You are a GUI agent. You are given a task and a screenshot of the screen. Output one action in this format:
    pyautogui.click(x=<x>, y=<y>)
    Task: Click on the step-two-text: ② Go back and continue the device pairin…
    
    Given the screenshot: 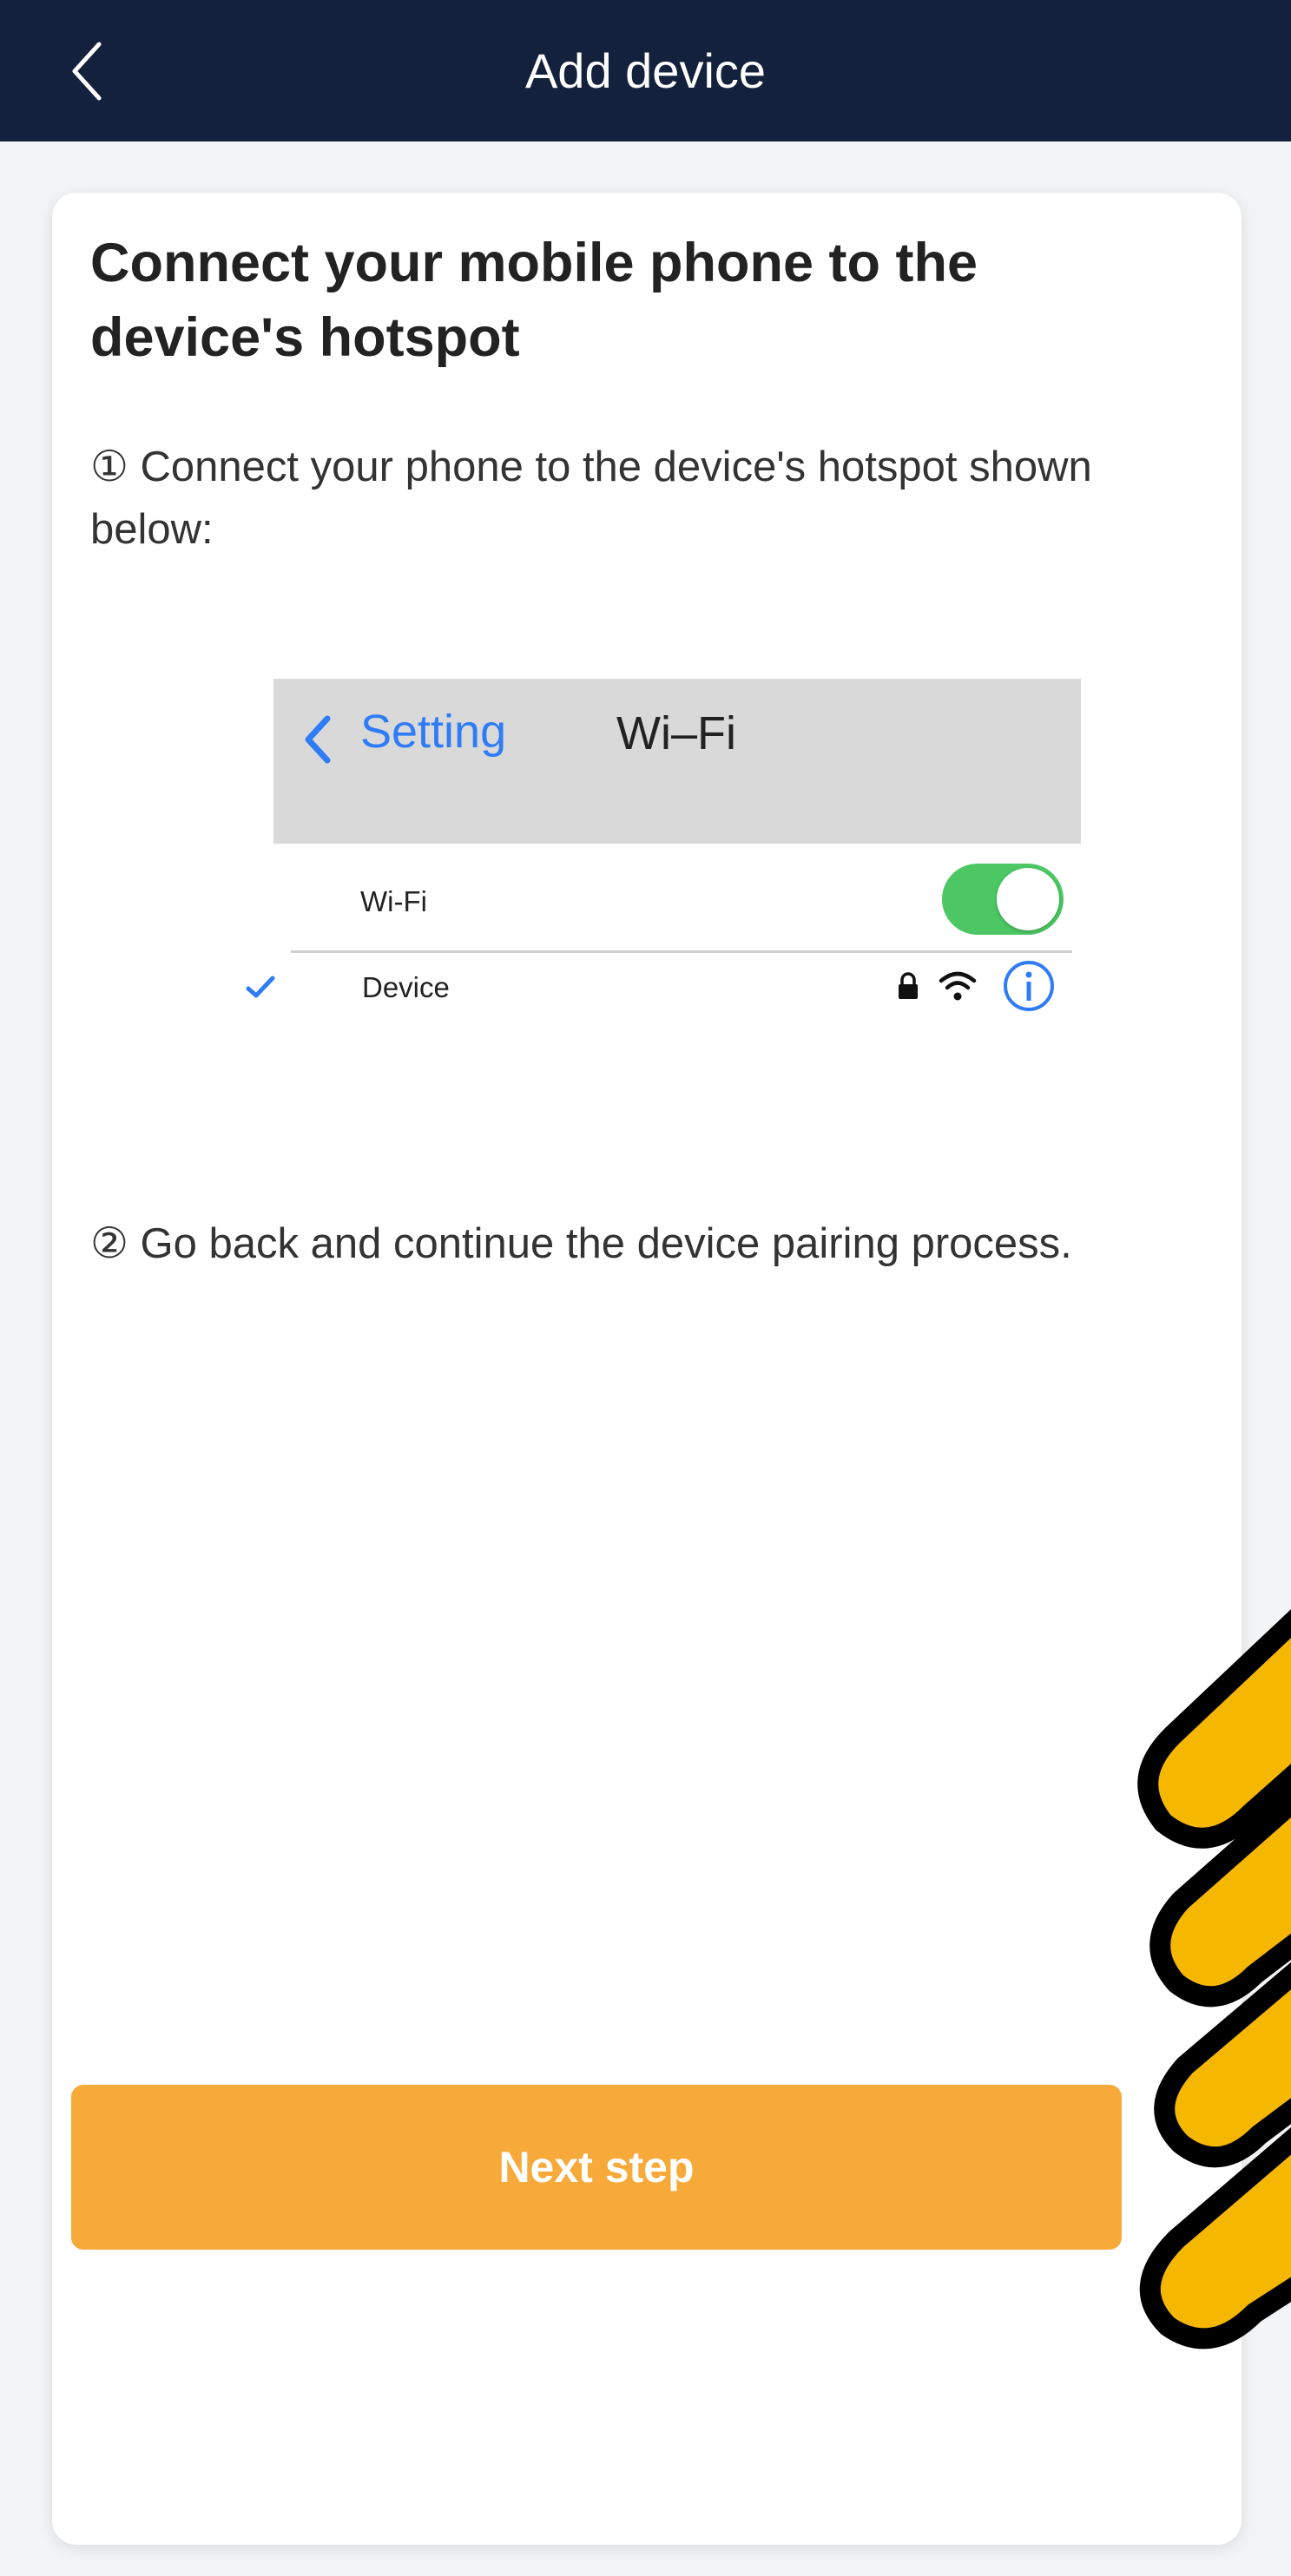 What is the action you would take?
    pyautogui.click(x=581, y=1243)
    